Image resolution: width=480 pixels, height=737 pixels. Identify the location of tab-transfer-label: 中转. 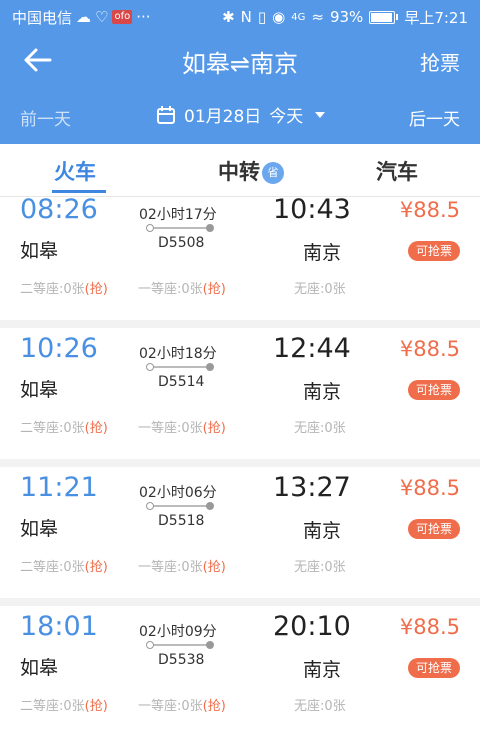
(239, 172).